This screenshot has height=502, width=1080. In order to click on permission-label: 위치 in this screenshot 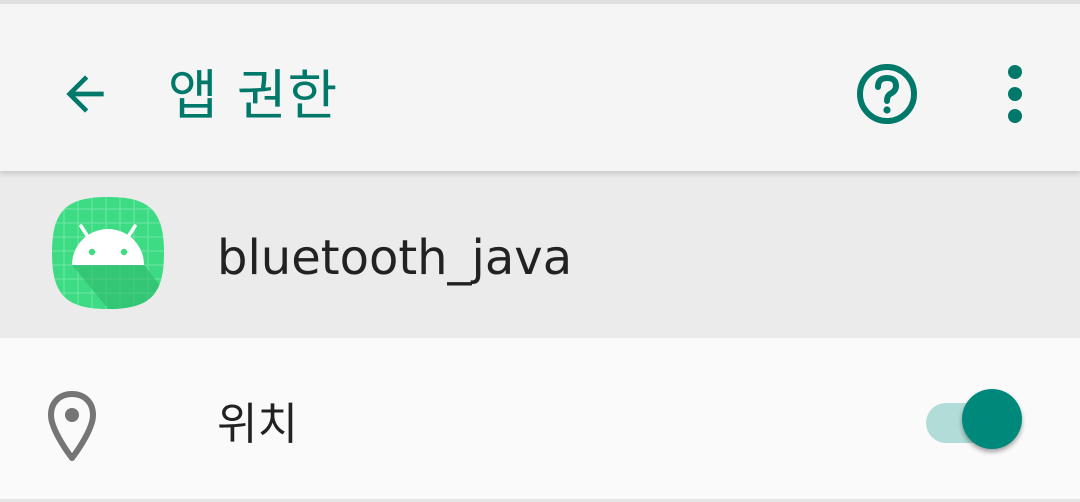, I will do `click(257, 424)`.